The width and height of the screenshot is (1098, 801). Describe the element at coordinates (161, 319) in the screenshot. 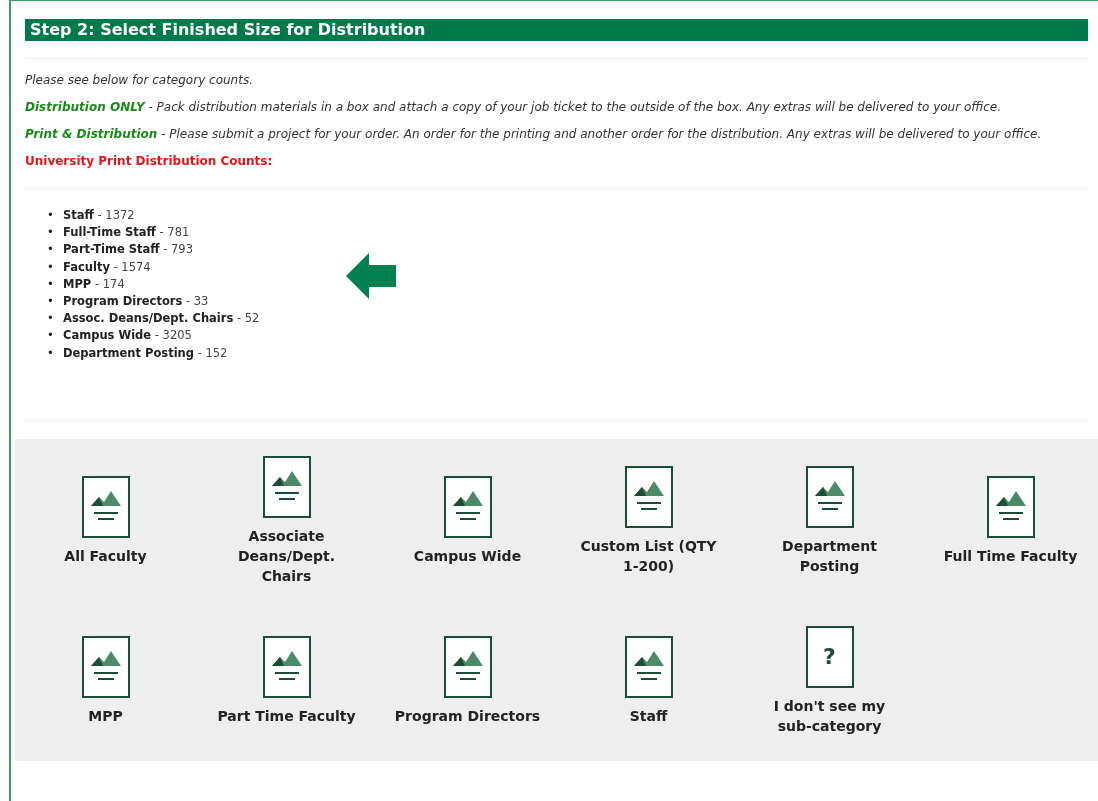

I see `count-item: Assoc. Deans/Dept. Chairs - 52` at that location.